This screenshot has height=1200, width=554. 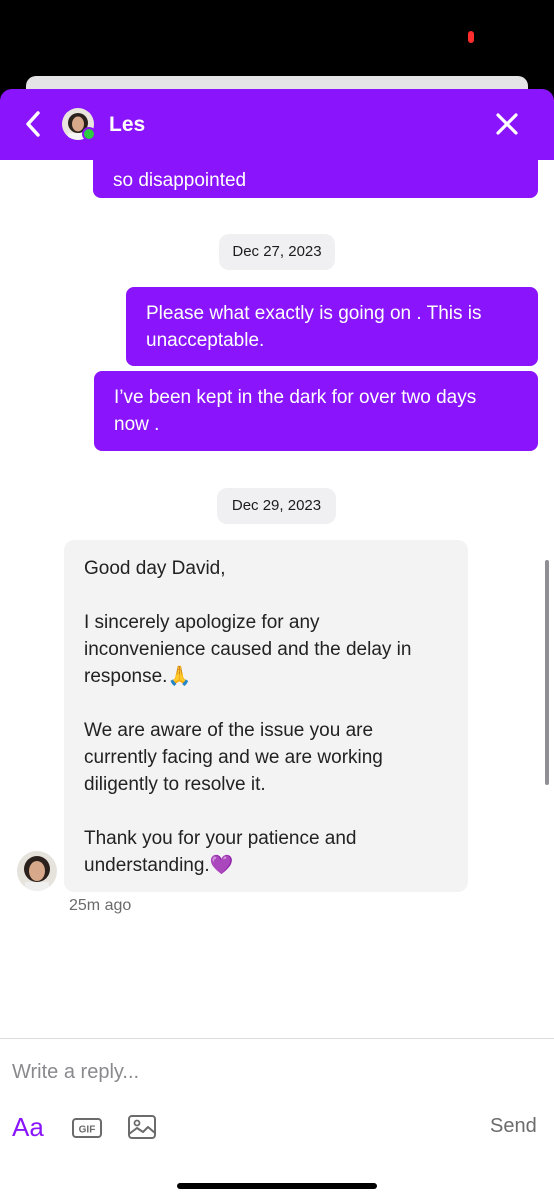 I want to click on message-text-line: Good day David,, so click(x=155, y=568).